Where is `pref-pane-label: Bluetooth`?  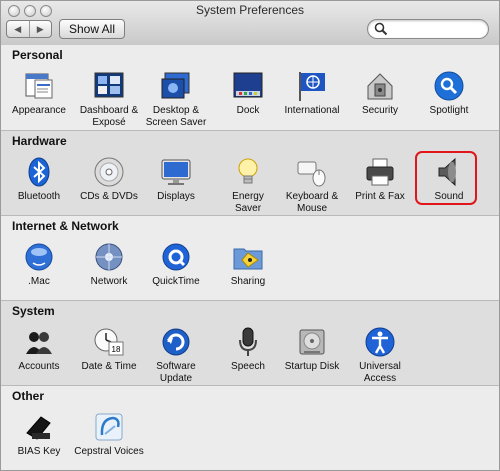 pref-pane-label: Bluetooth is located at coordinates (39, 197).